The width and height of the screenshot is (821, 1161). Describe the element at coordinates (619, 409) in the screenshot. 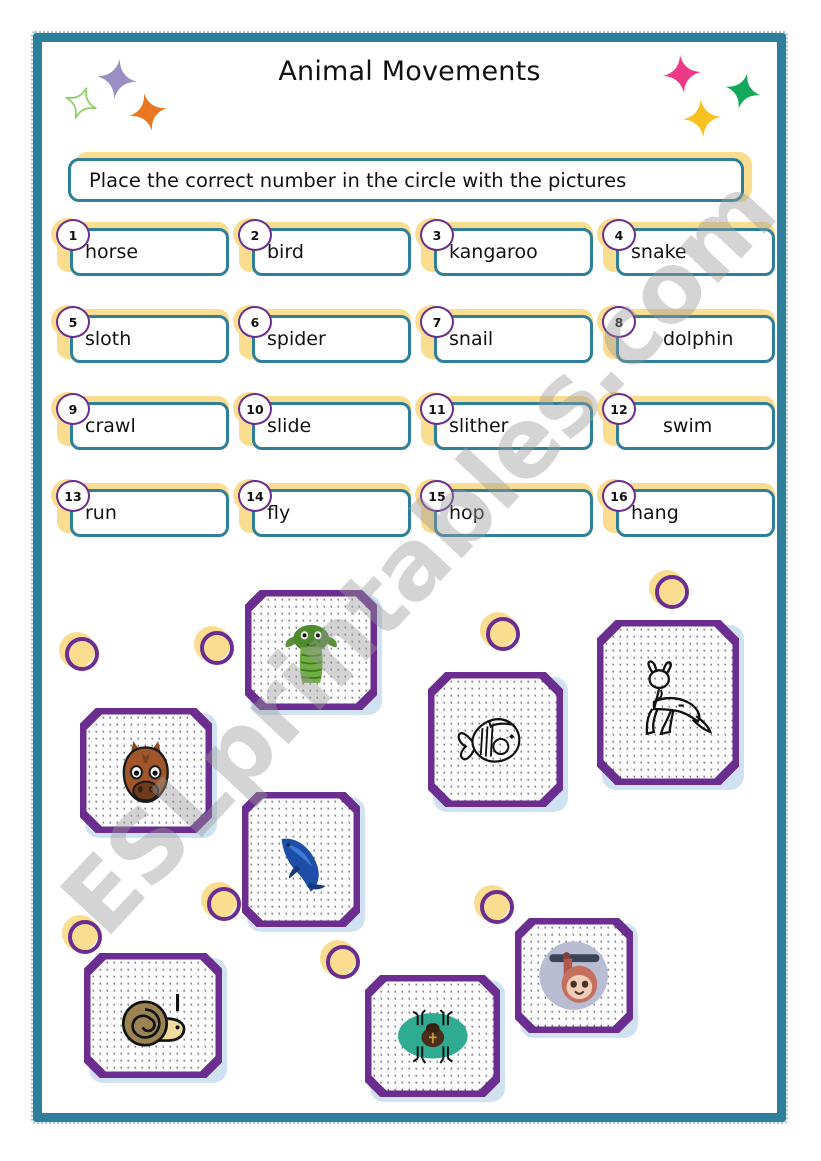

I see `number-badge: 12` at that location.